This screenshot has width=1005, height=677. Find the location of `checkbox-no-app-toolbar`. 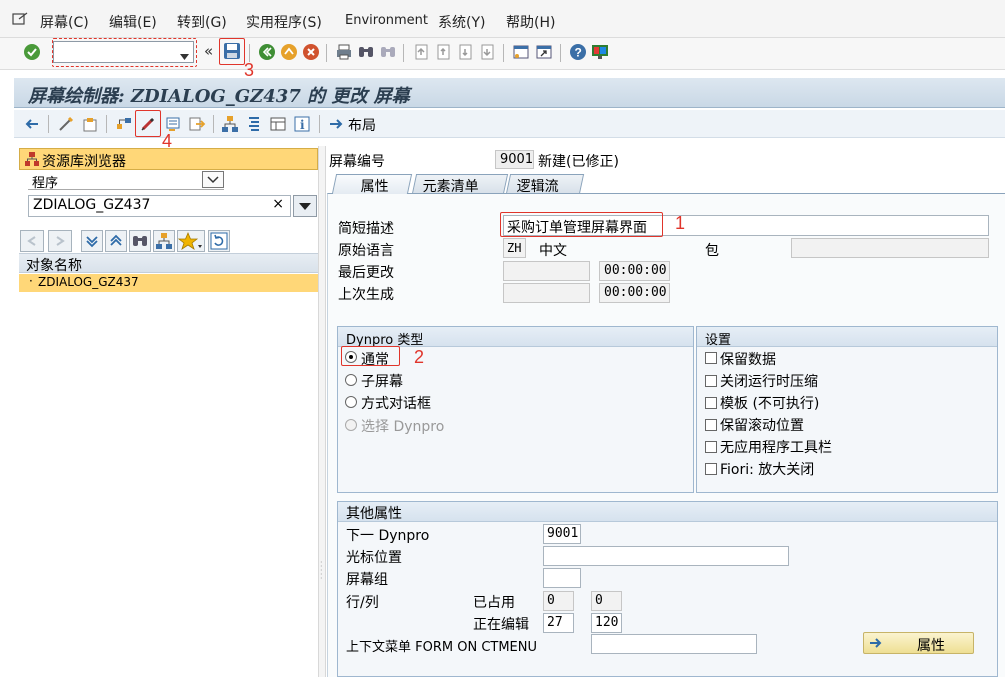

checkbox-no-app-toolbar is located at coordinates (711, 447).